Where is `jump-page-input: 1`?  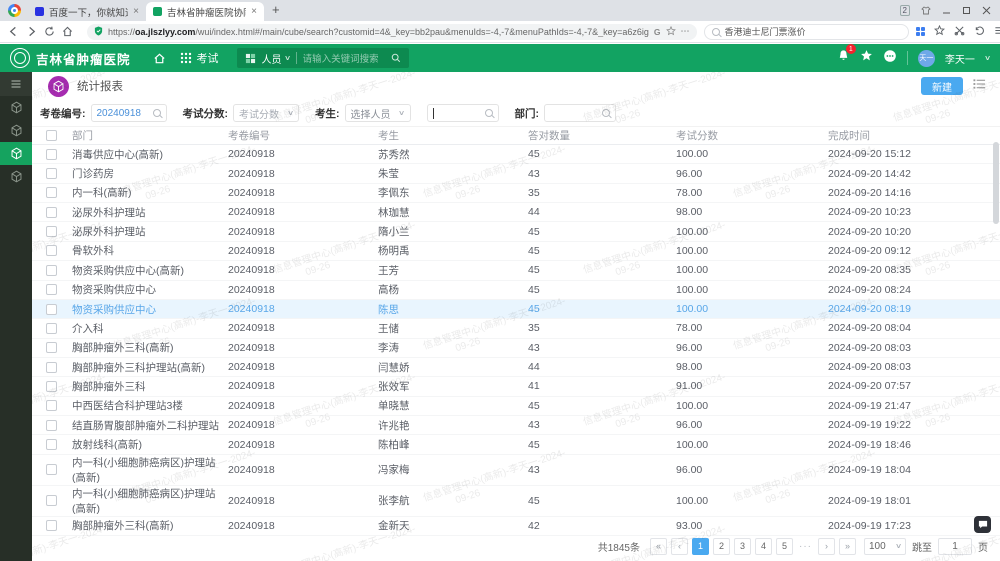
jump-page-input: 1 is located at coordinates (955, 546).